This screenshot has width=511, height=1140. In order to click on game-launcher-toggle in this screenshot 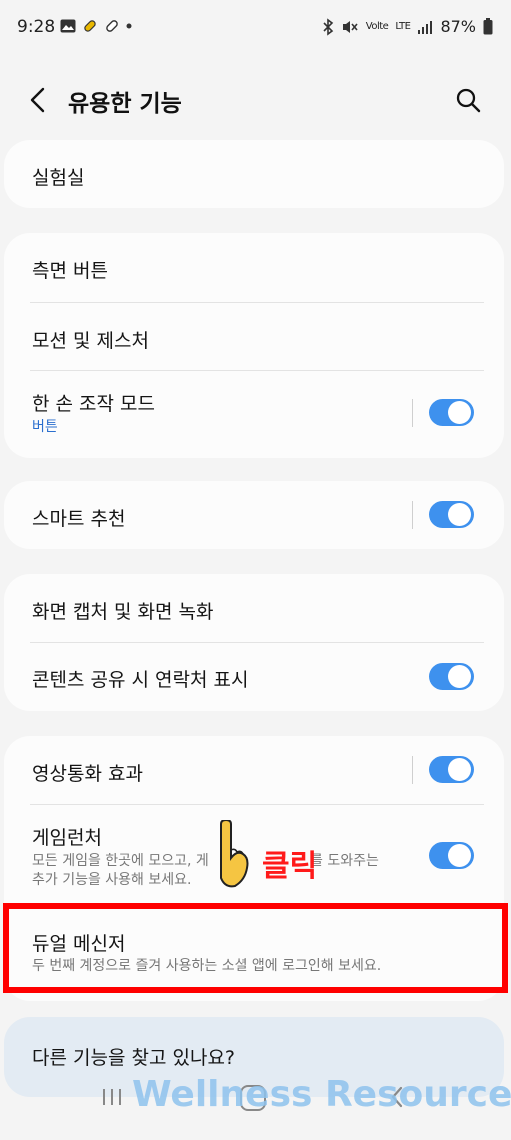, I will do `click(451, 855)`.